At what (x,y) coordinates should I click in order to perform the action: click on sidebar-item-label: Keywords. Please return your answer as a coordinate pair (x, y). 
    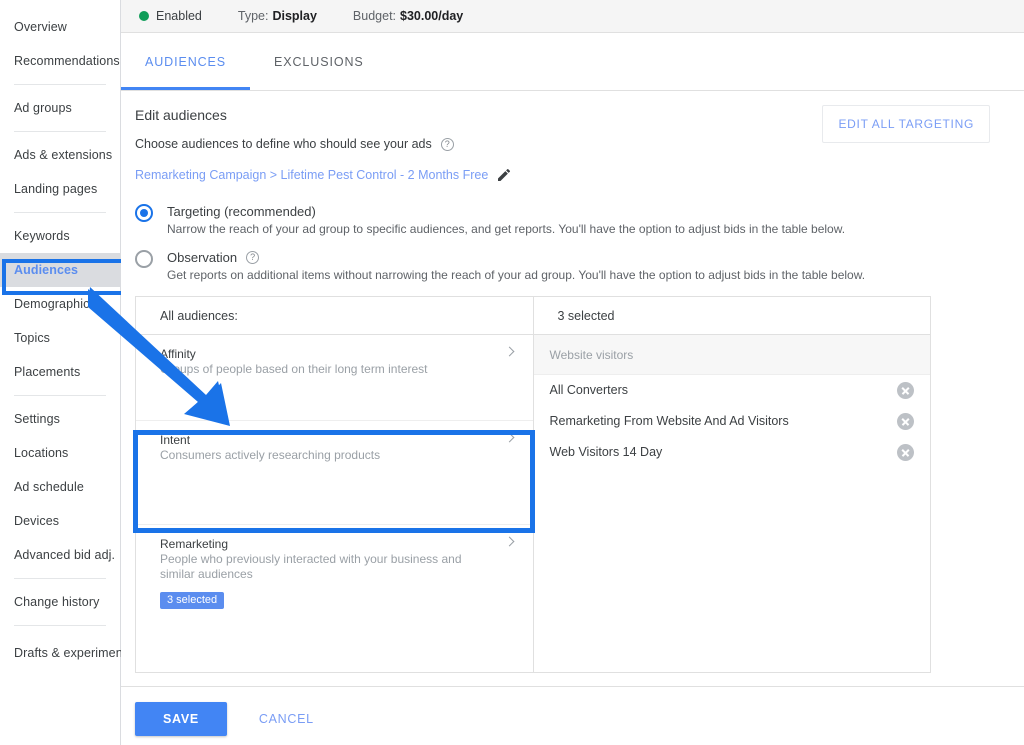
    Looking at the image, I should click on (42, 236).